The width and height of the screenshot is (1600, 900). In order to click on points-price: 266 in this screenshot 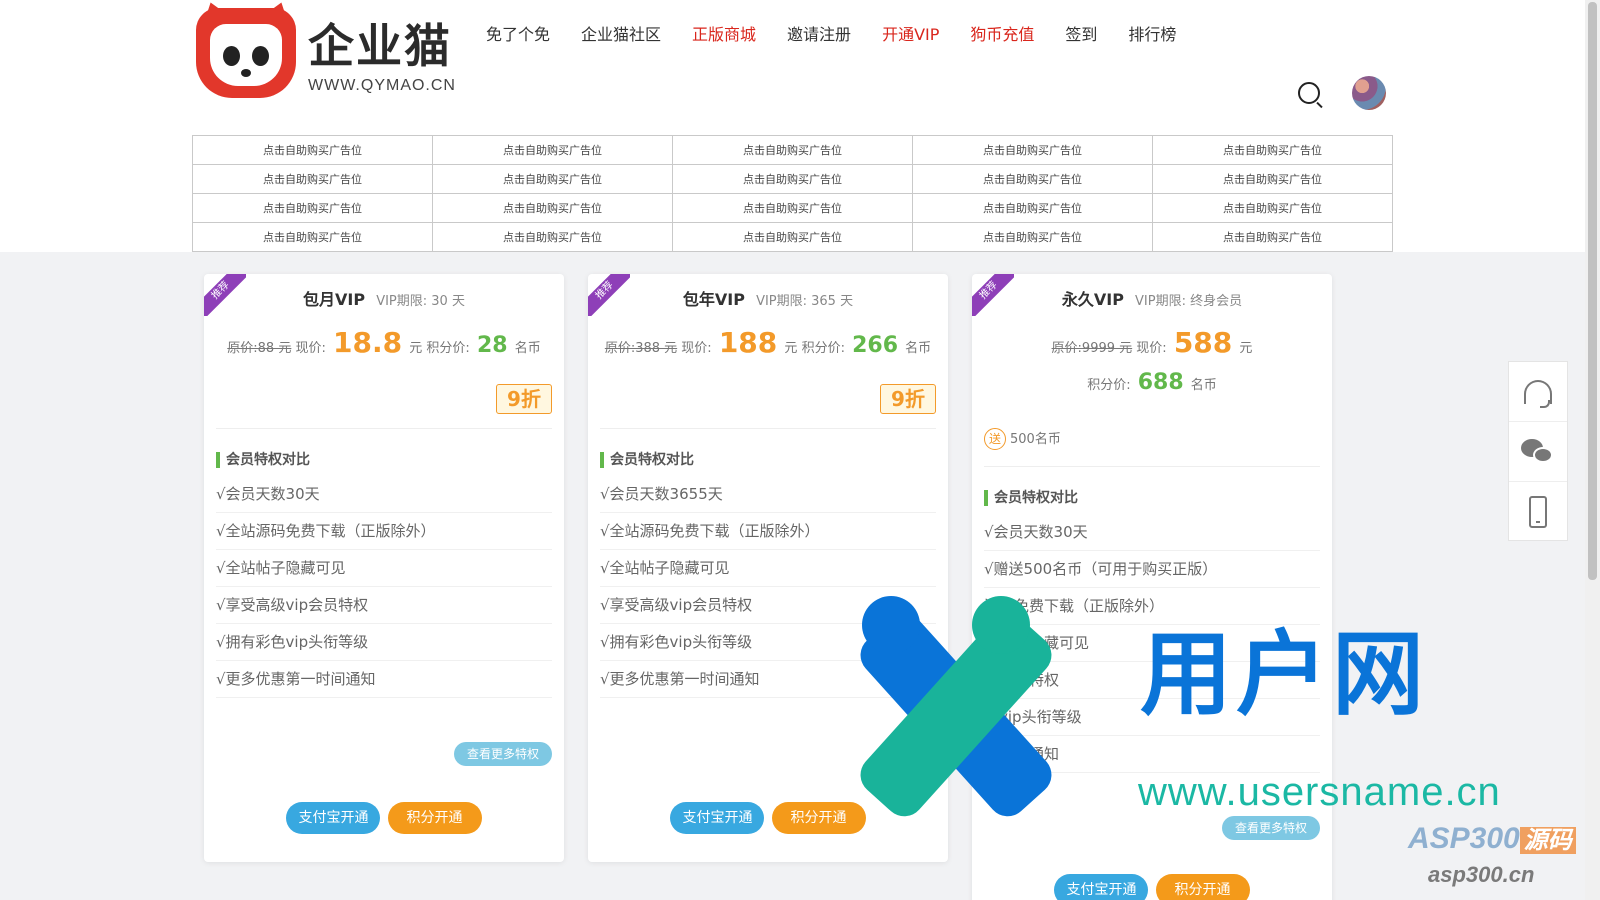, I will do `click(875, 345)`.